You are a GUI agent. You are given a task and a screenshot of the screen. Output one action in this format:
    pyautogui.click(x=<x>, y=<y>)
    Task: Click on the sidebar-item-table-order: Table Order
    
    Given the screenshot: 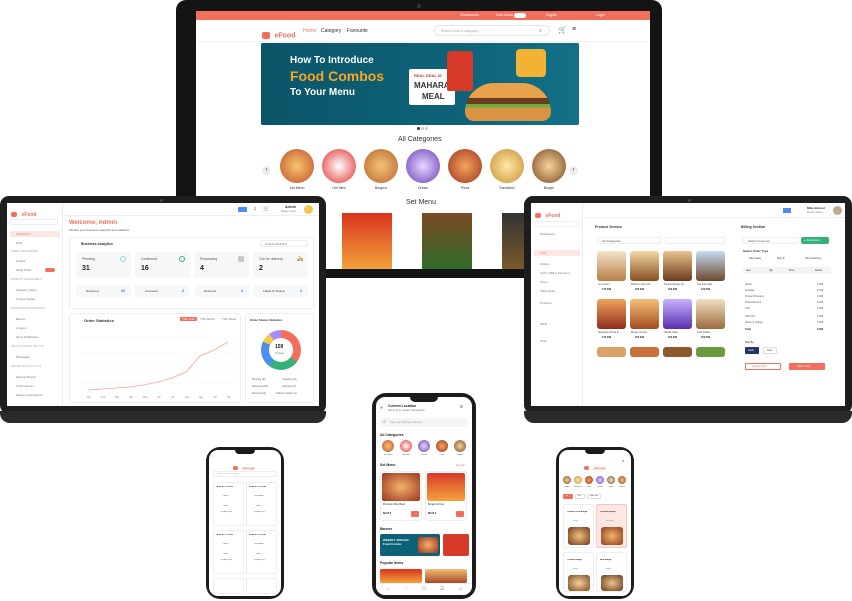 What is the action you would take?
    pyautogui.click(x=548, y=291)
    